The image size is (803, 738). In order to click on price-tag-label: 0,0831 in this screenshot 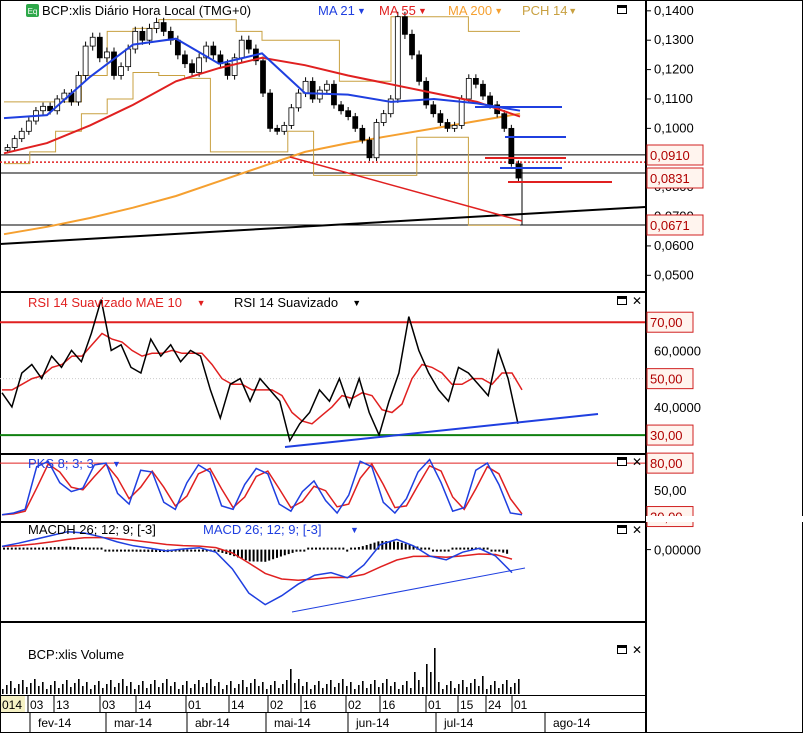, I will do `click(670, 178)`.